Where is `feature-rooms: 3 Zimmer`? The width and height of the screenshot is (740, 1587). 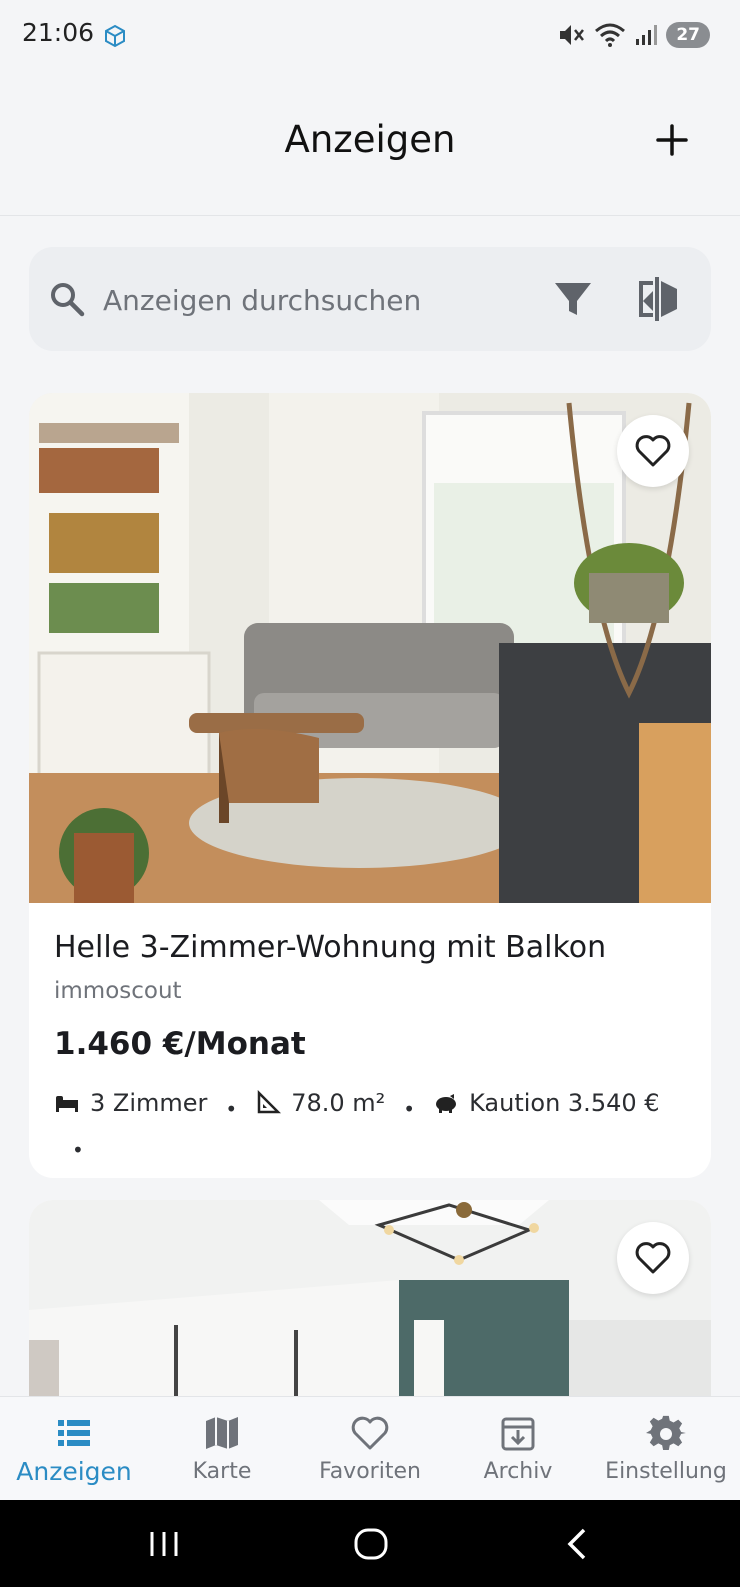
feature-rooms: 3 Zimmer is located at coordinates (130, 1103).